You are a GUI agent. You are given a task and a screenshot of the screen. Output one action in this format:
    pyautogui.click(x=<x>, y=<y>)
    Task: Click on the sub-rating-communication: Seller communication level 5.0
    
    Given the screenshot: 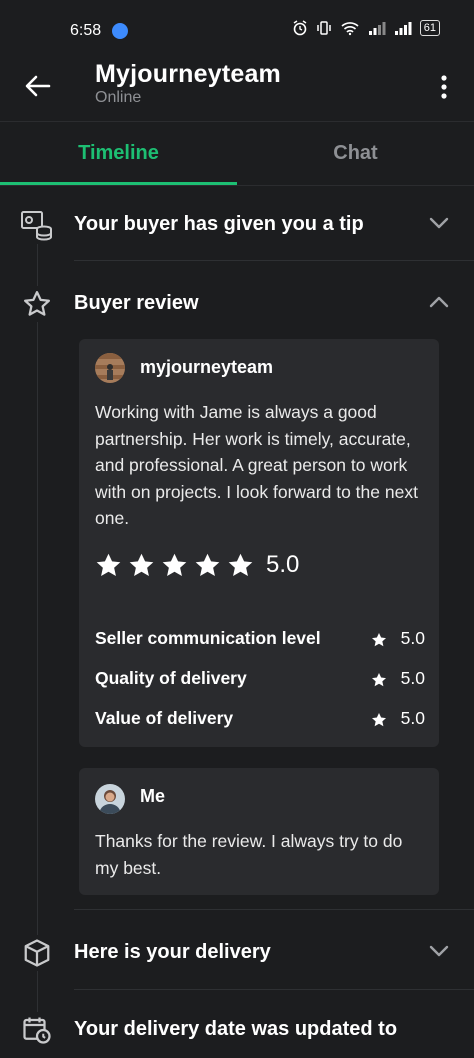 What is the action you would take?
    pyautogui.click(x=260, y=640)
    